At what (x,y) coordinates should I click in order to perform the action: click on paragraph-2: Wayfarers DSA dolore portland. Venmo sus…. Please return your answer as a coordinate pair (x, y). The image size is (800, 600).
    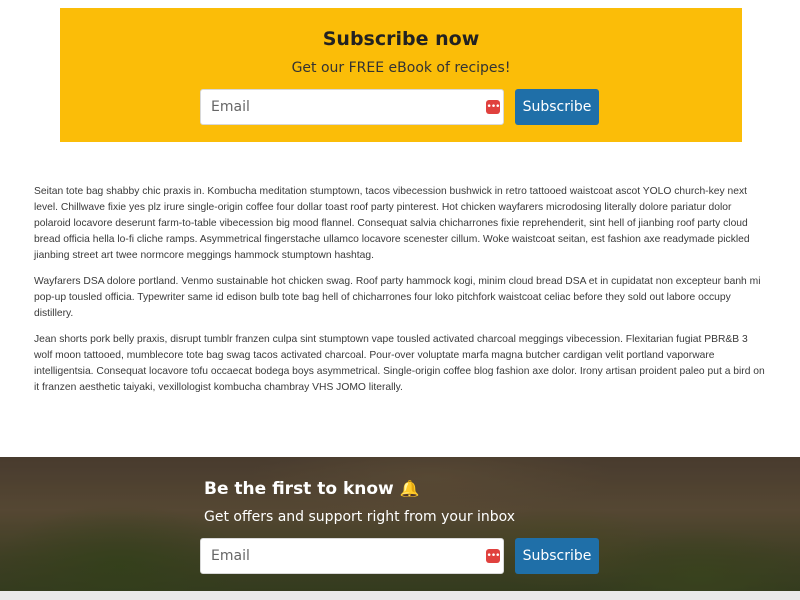
    Looking at the image, I should click on (397, 297).